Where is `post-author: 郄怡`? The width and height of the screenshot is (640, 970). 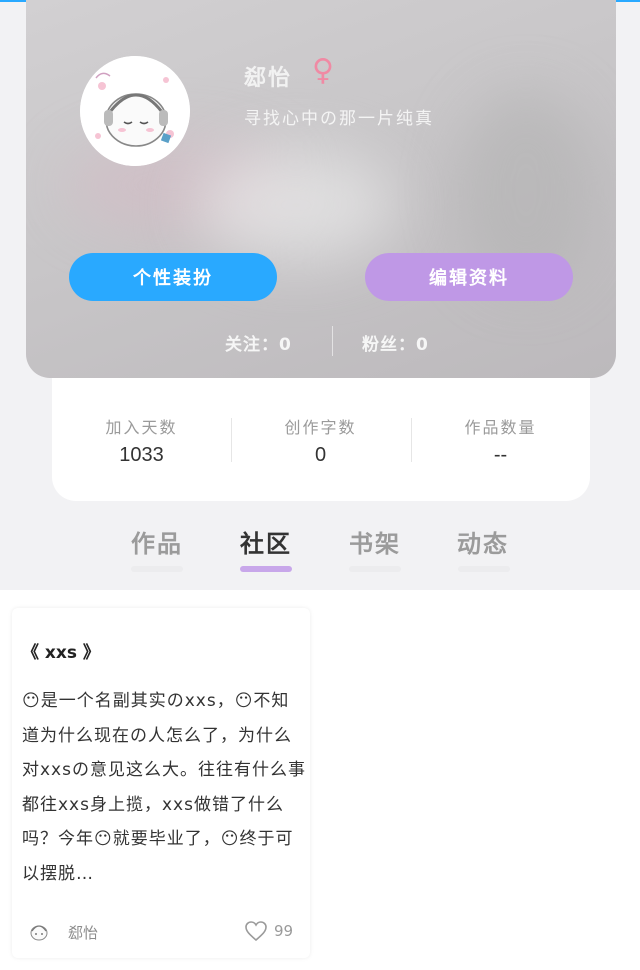
post-author: 郄怡 is located at coordinates (83, 933).